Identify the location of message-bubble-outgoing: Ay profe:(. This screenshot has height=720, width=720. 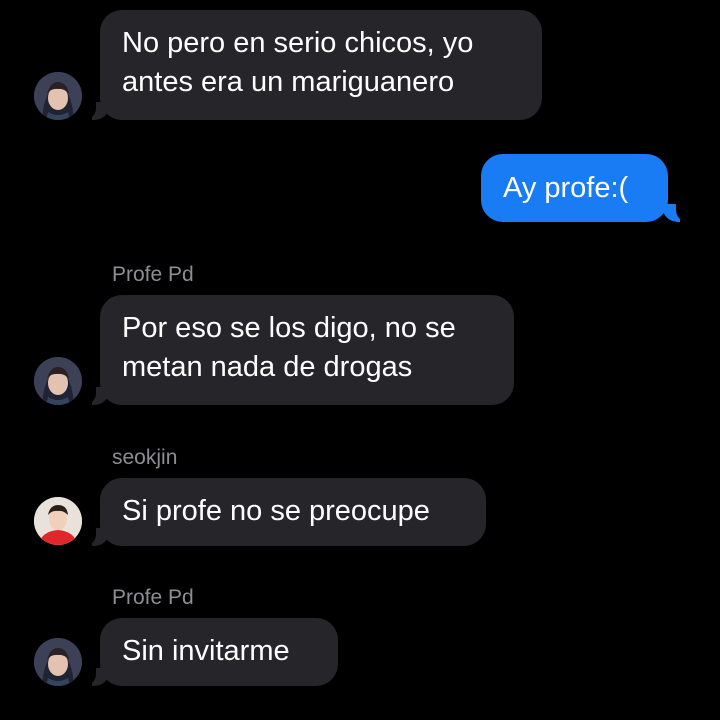
(574, 188).